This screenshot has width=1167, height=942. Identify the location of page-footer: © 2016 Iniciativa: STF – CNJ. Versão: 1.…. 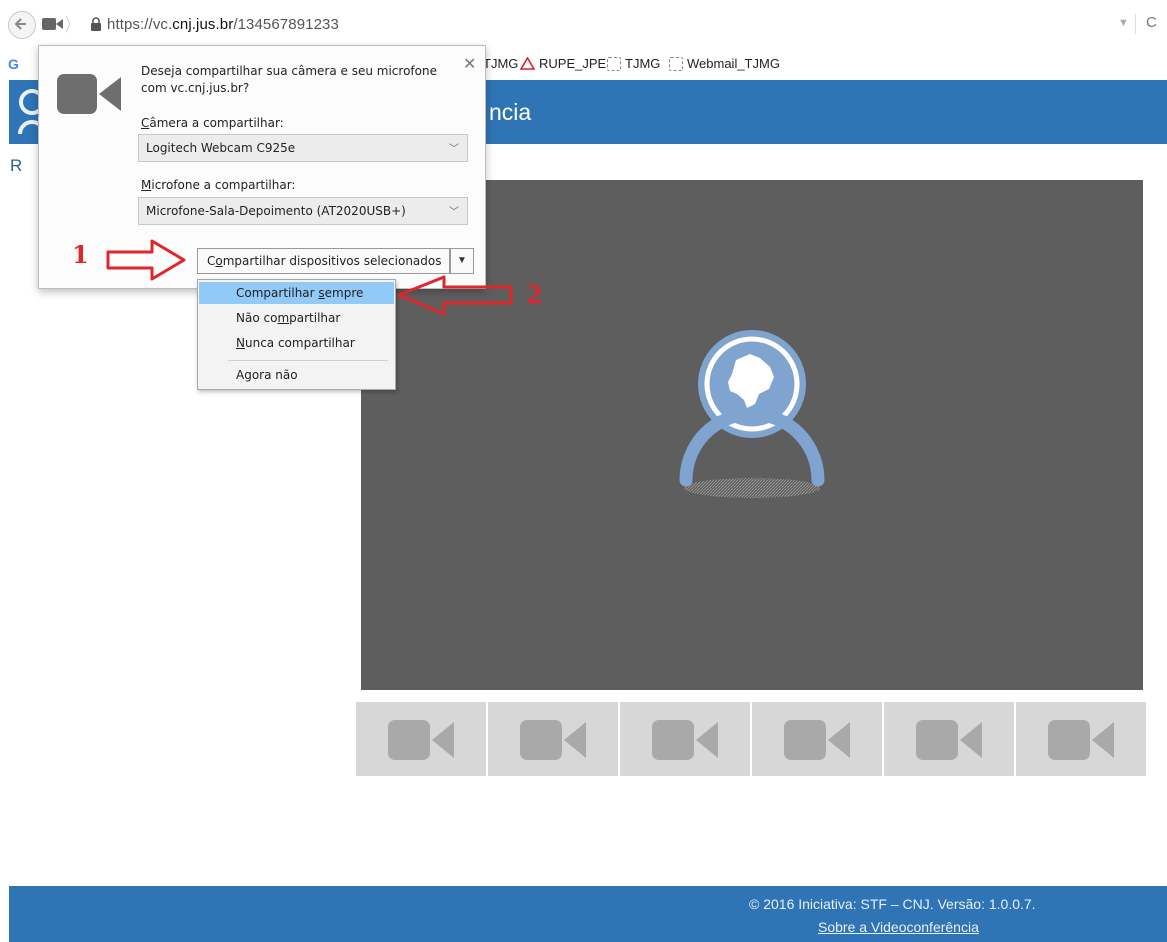
(588, 914).